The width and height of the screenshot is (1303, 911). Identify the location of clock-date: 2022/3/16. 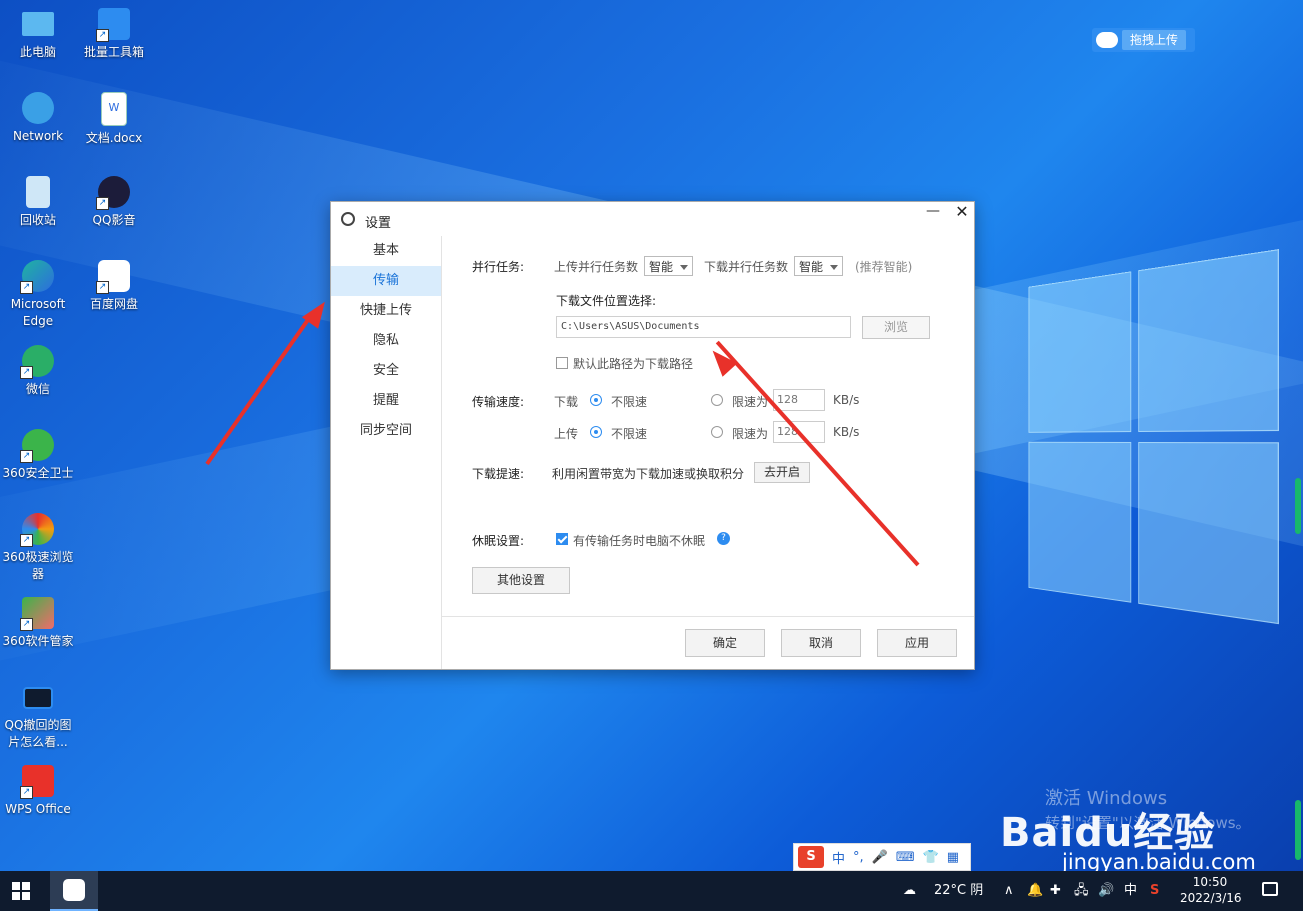
(1211, 898).